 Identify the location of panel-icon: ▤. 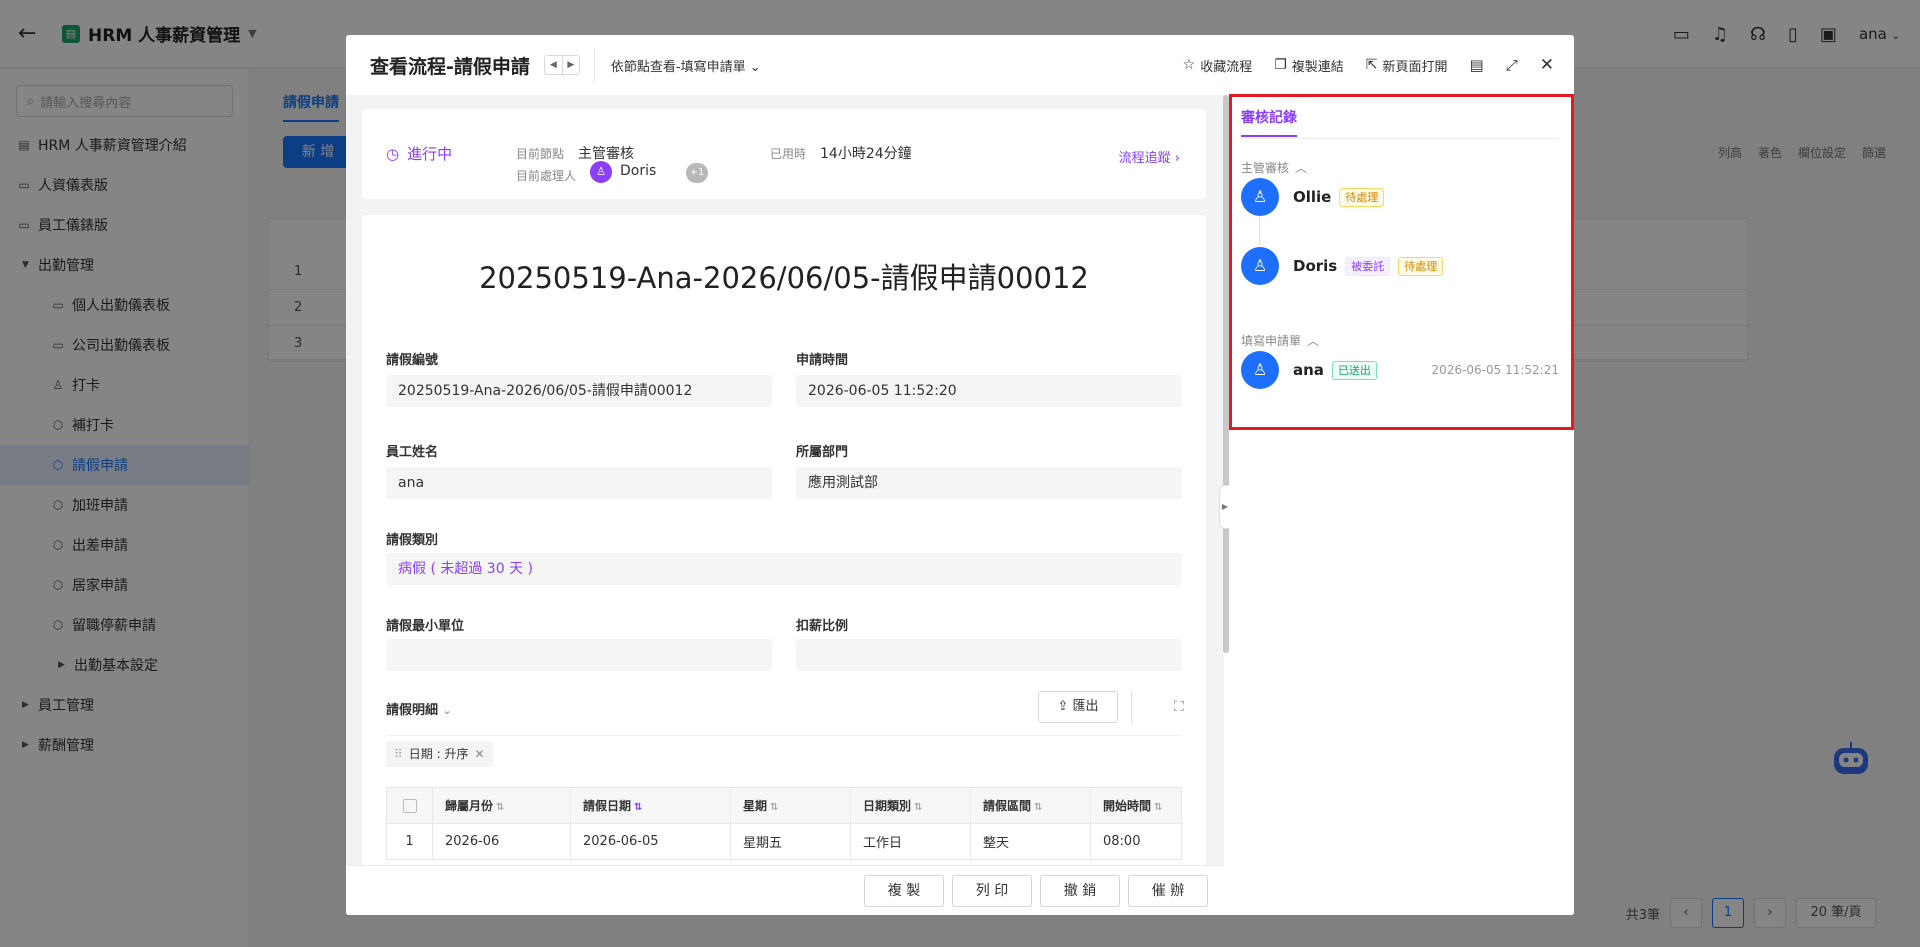
(1477, 65).